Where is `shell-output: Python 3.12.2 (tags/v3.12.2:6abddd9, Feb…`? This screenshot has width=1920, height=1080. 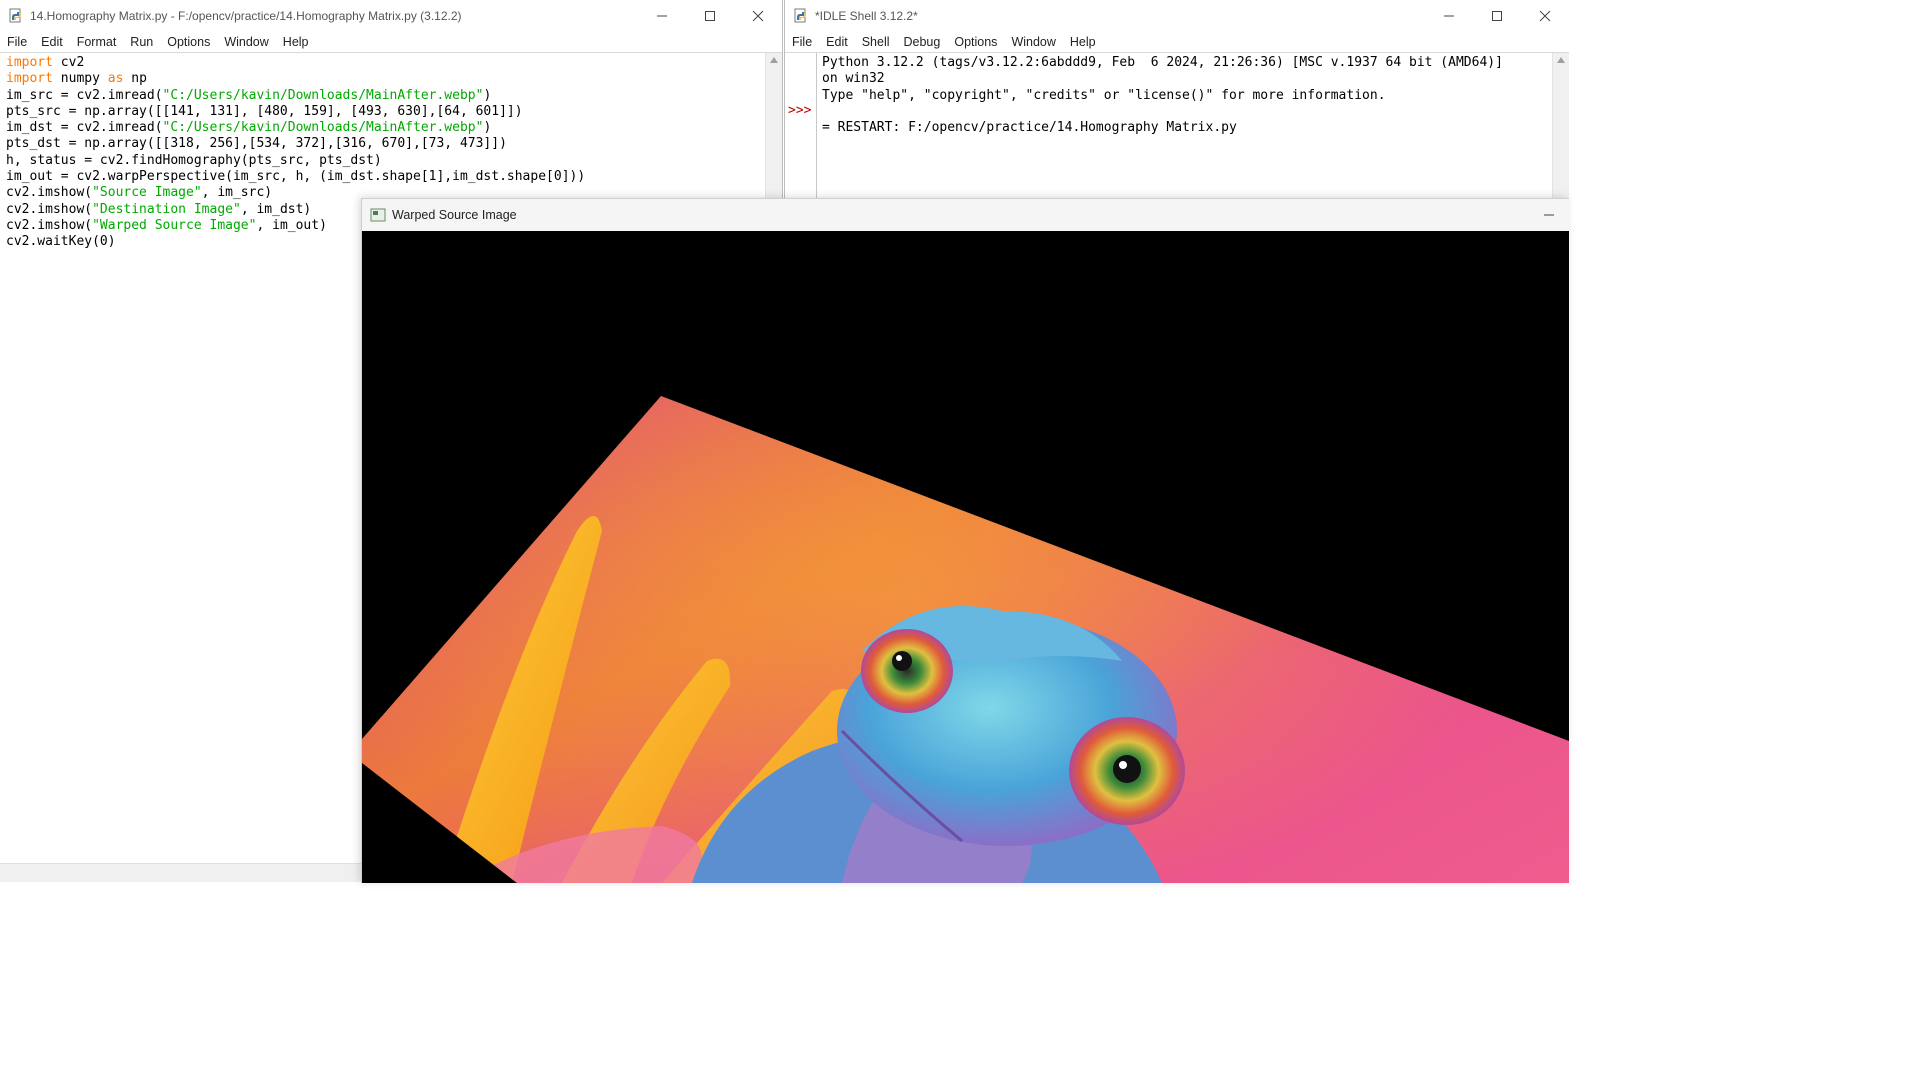
shell-output: Python 3.12.2 (tags/v3.12.2:6abddd9, Feb… is located at coordinates (1185, 94).